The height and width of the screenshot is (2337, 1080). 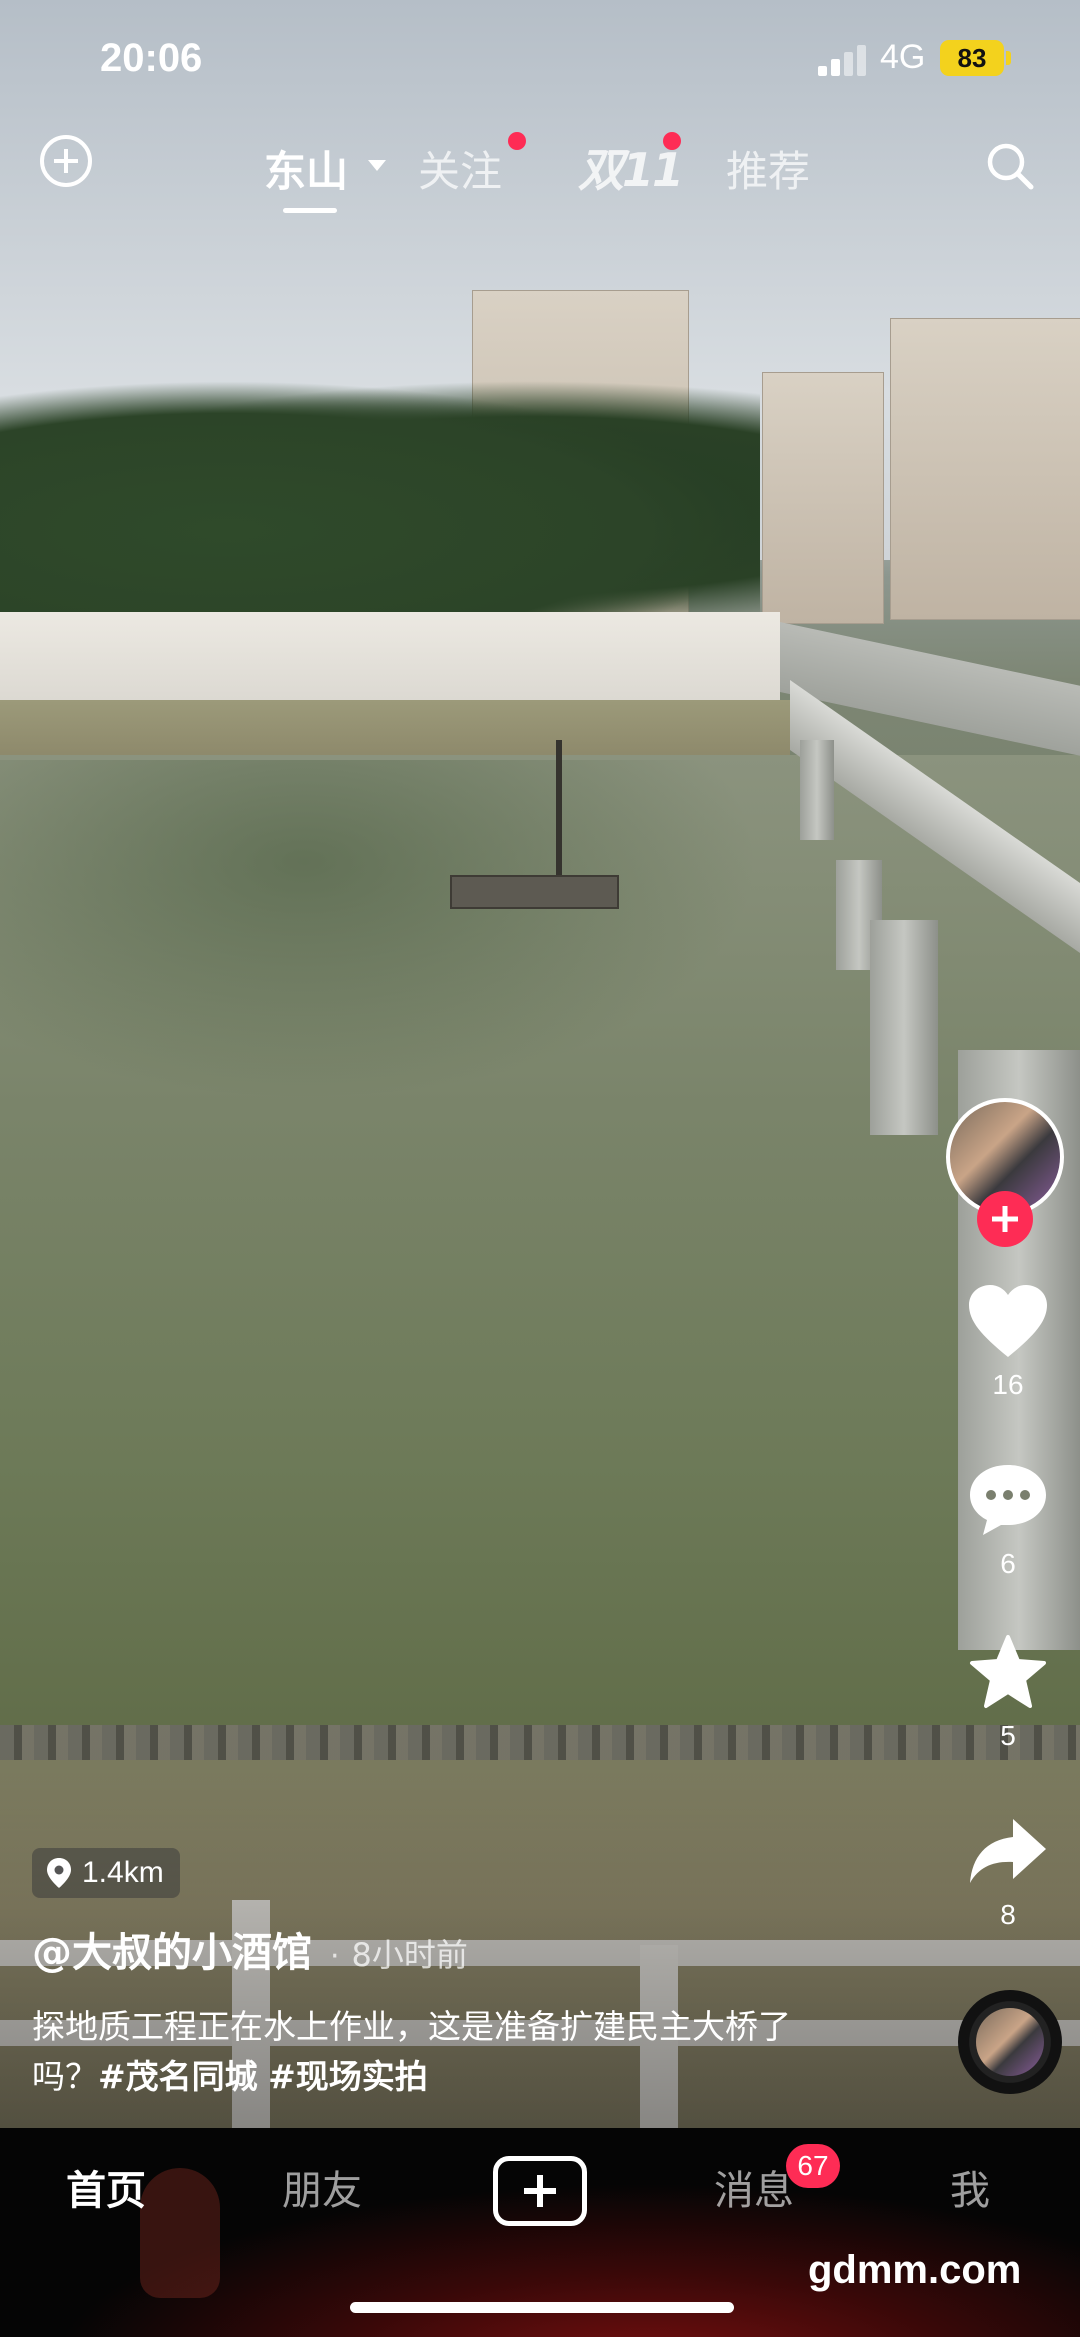 What do you see at coordinates (123, 1872) in the screenshot?
I see `location-distance: 1.4km` at bounding box center [123, 1872].